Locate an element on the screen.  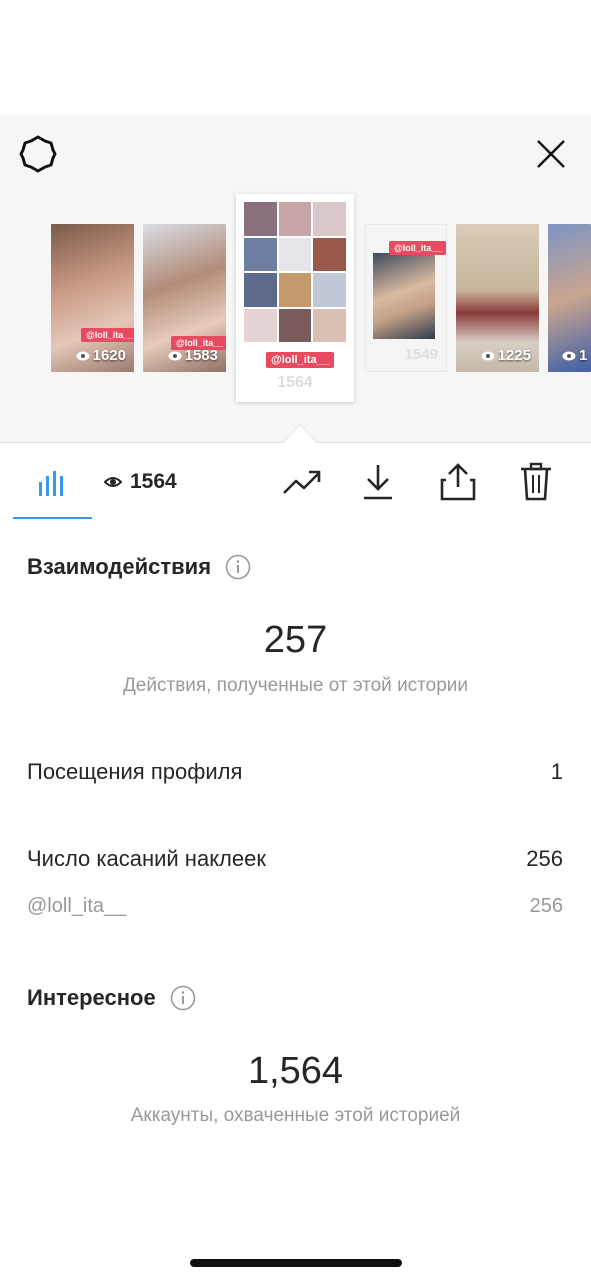
download-button is located at coordinates (378, 482).